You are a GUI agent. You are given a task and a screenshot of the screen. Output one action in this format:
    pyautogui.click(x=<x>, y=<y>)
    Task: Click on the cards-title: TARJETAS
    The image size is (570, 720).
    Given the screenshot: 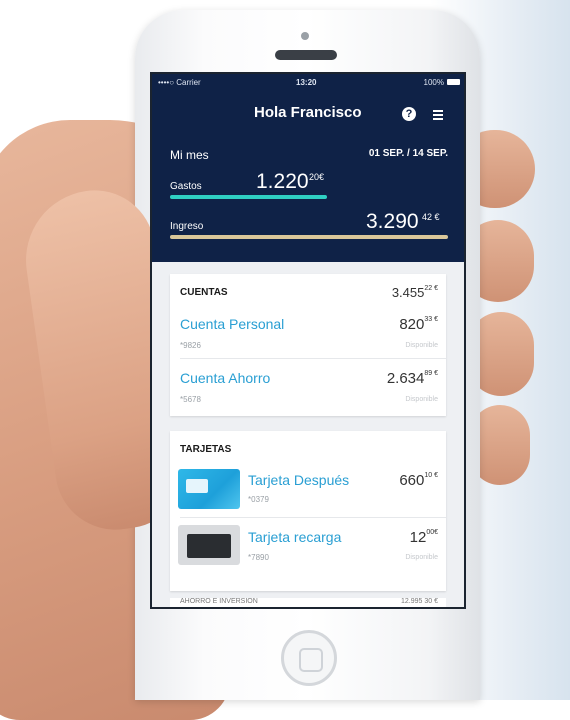 What is the action you would take?
    pyautogui.click(x=206, y=449)
    